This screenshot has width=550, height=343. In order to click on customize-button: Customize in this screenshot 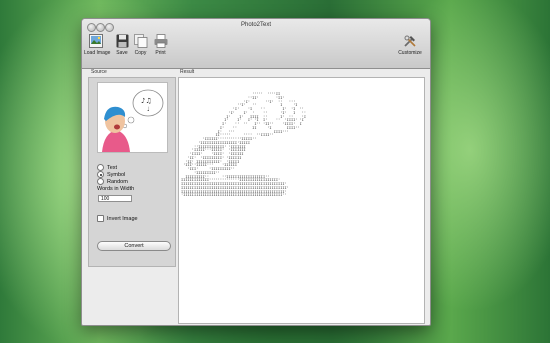, I will do `click(410, 50)`.